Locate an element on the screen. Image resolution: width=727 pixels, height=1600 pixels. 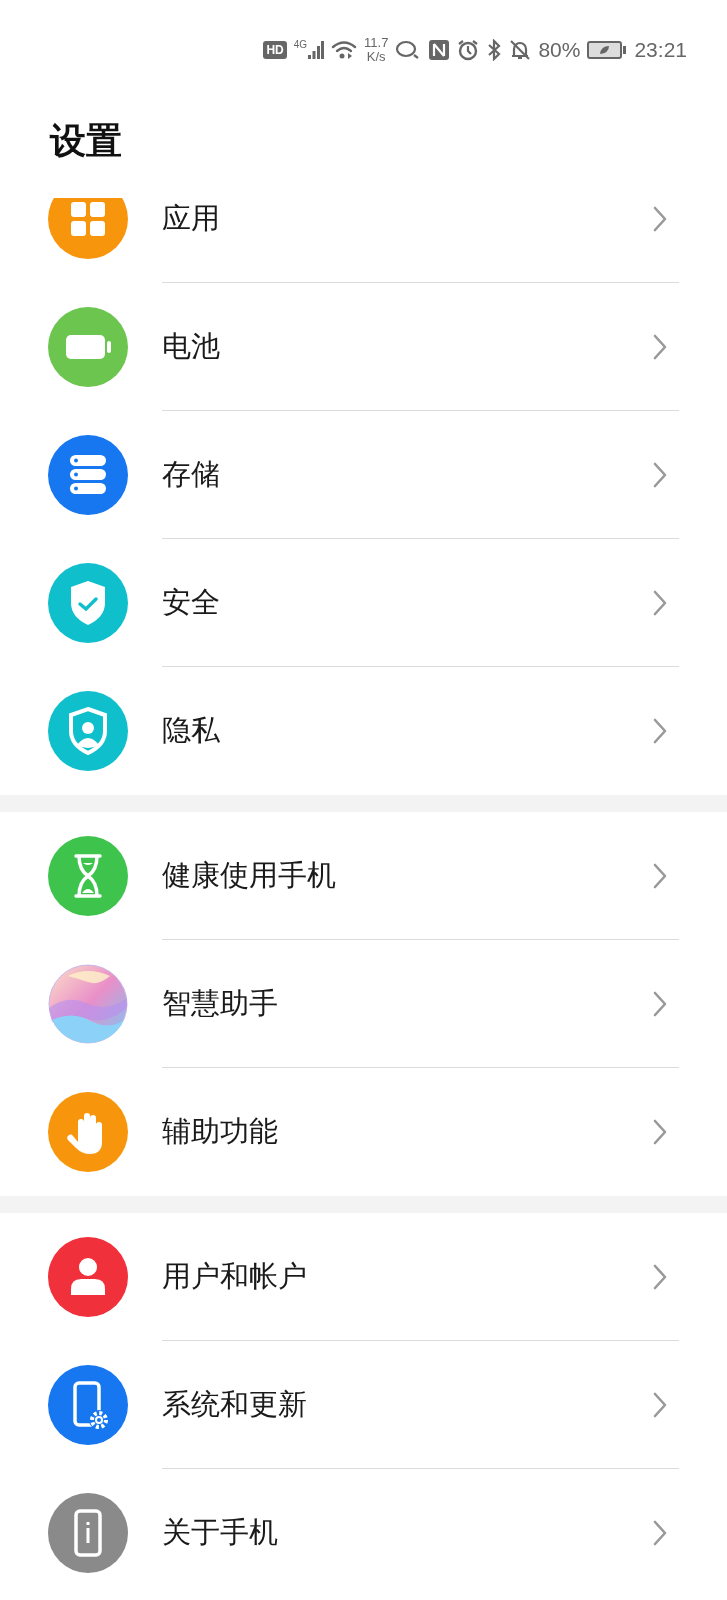
alarm-icon is located at coordinates (468, 50).